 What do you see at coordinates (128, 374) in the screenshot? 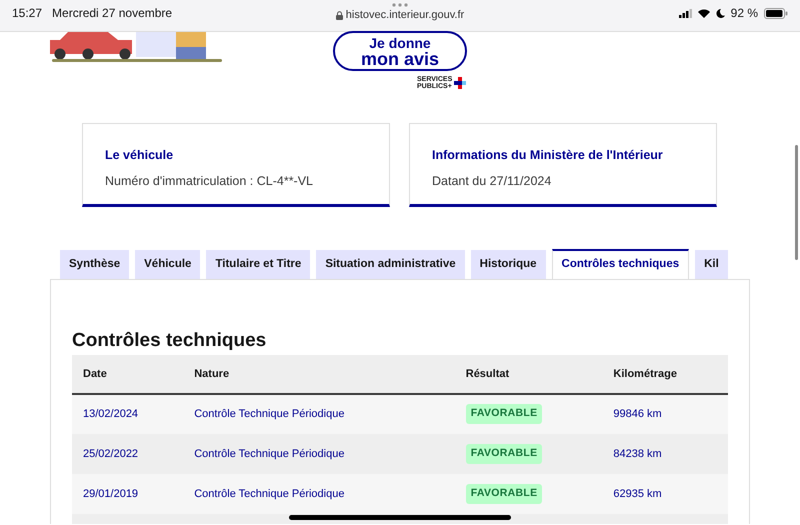
I see `column-header: Date` at bounding box center [128, 374].